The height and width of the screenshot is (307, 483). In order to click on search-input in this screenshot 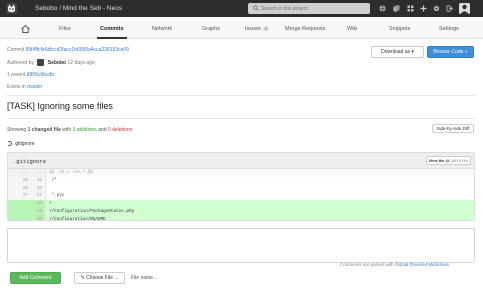, I will do `click(313, 8)`.